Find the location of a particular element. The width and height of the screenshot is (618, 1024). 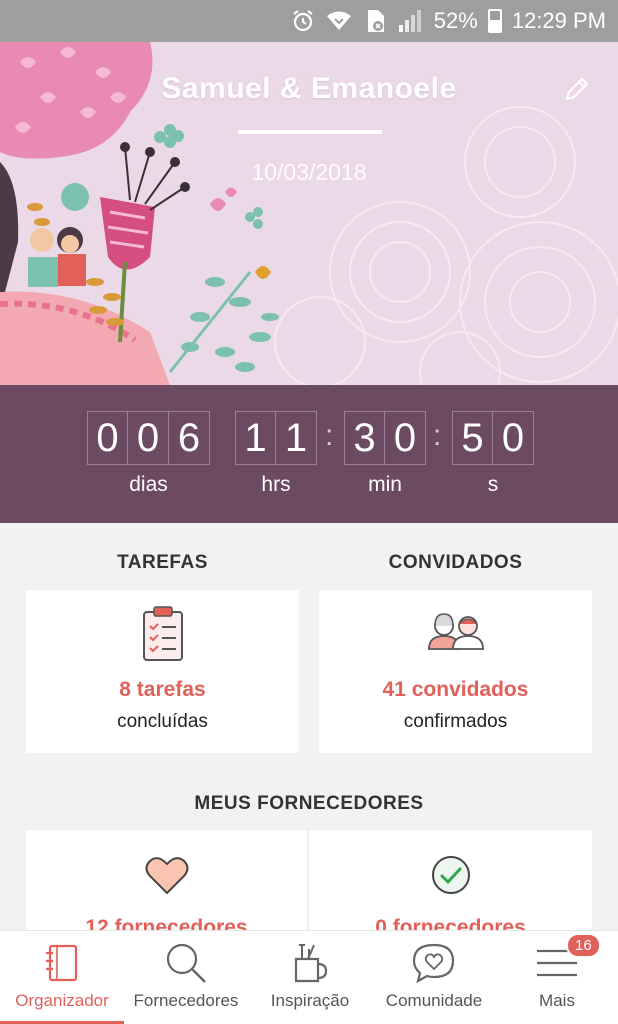

nav-inspiracao: Inspiração is located at coordinates (310, 977).